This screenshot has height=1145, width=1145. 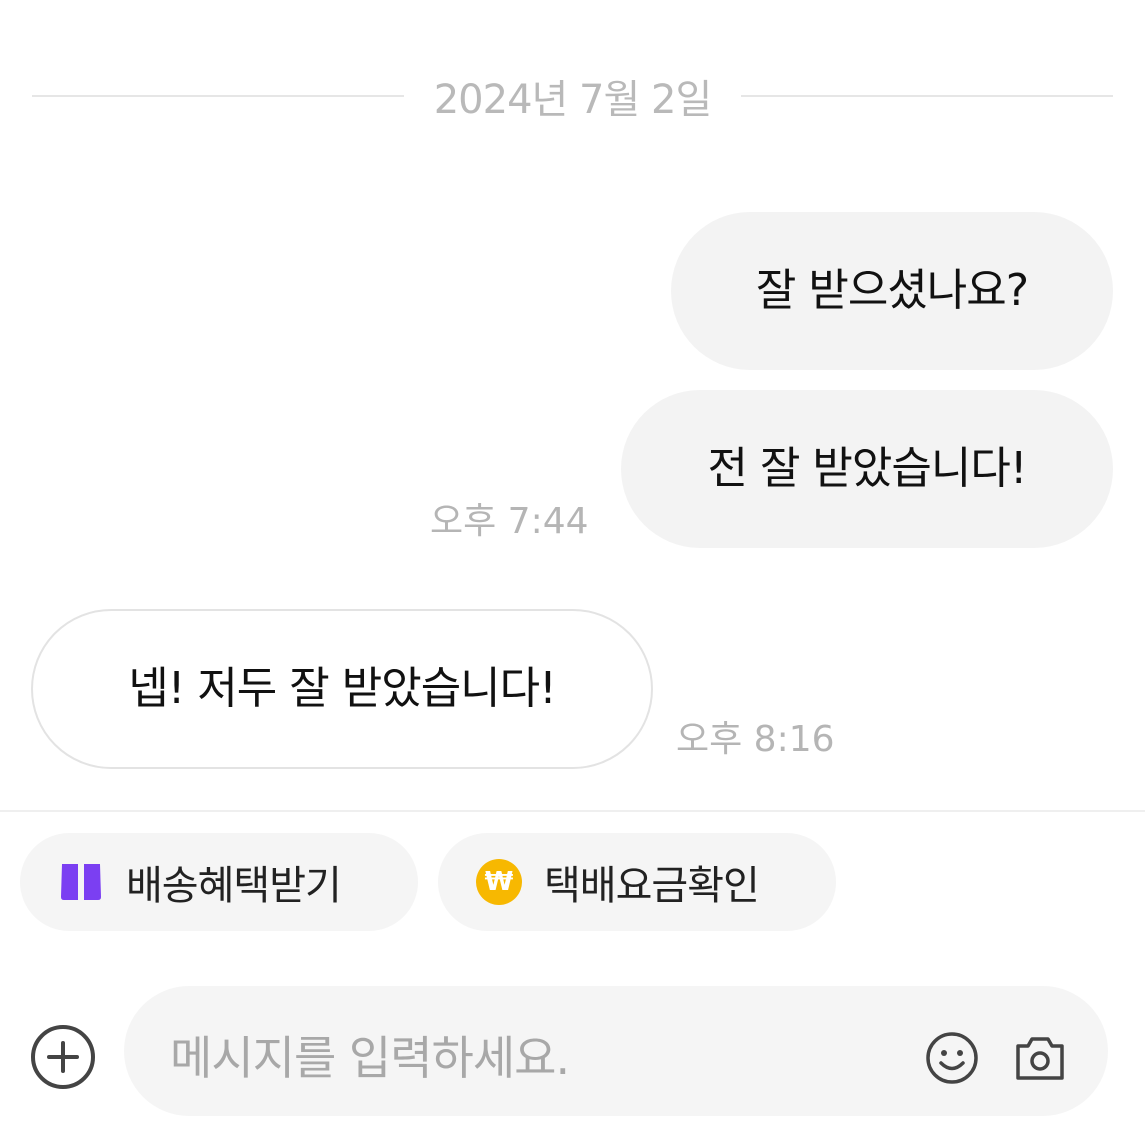 I want to click on message-input-placeholder: 메시지를 입력하세요., so click(x=370, y=1058).